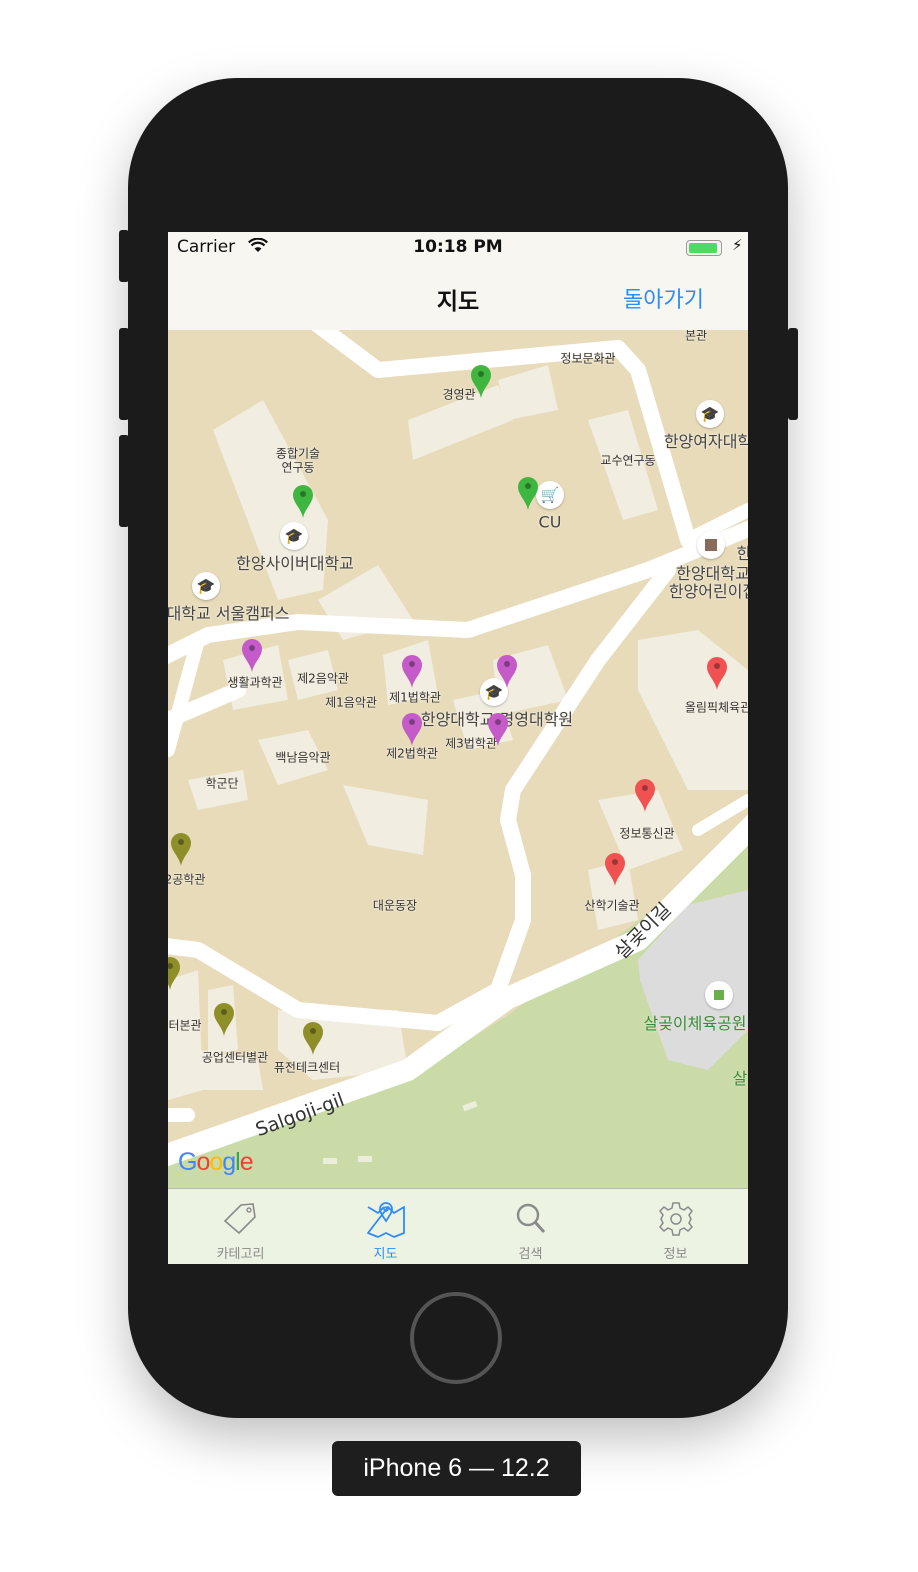 The width and height of the screenshot is (918, 1572). What do you see at coordinates (793, 374) in the screenshot?
I see `power-button` at bounding box center [793, 374].